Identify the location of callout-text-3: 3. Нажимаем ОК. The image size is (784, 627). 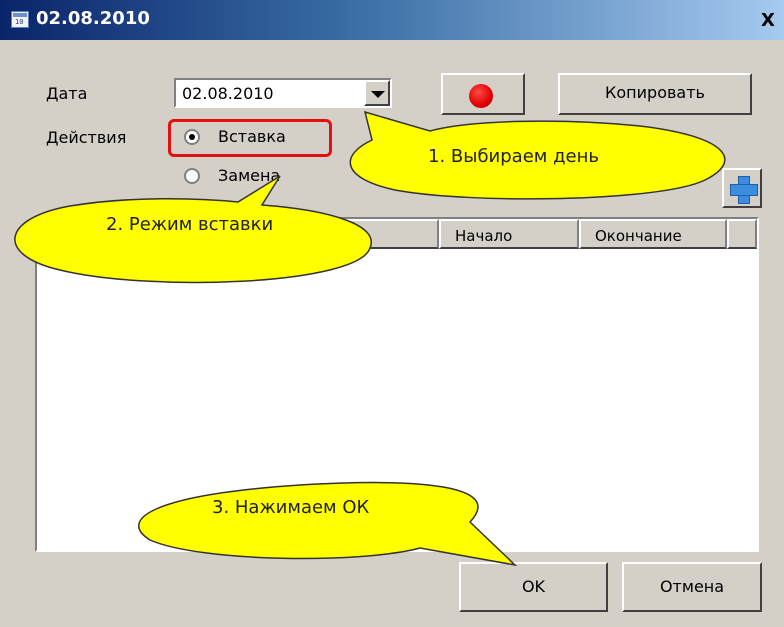
(291, 507).